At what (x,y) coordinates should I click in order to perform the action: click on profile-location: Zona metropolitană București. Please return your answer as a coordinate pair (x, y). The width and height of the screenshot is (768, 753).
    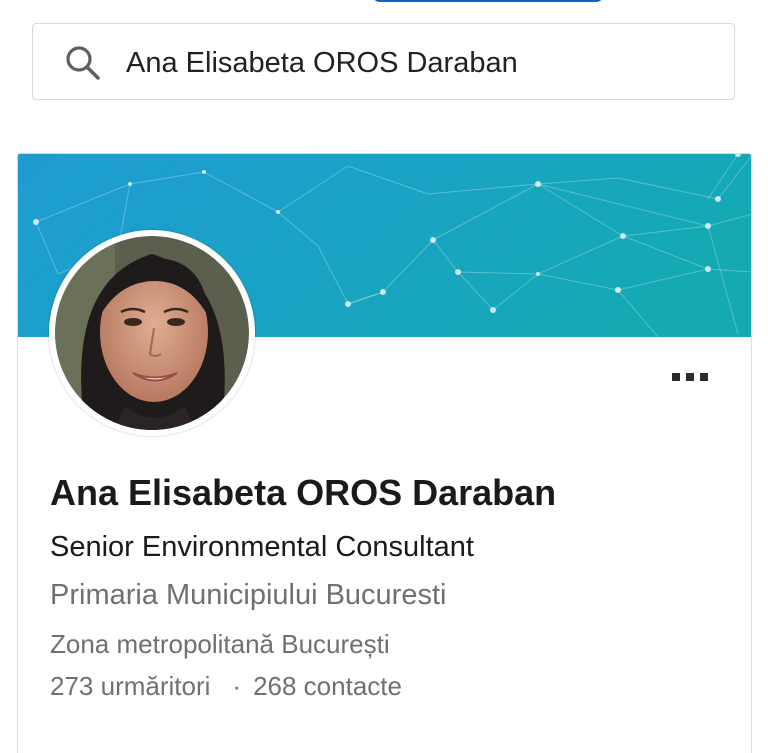
    Looking at the image, I should click on (220, 644).